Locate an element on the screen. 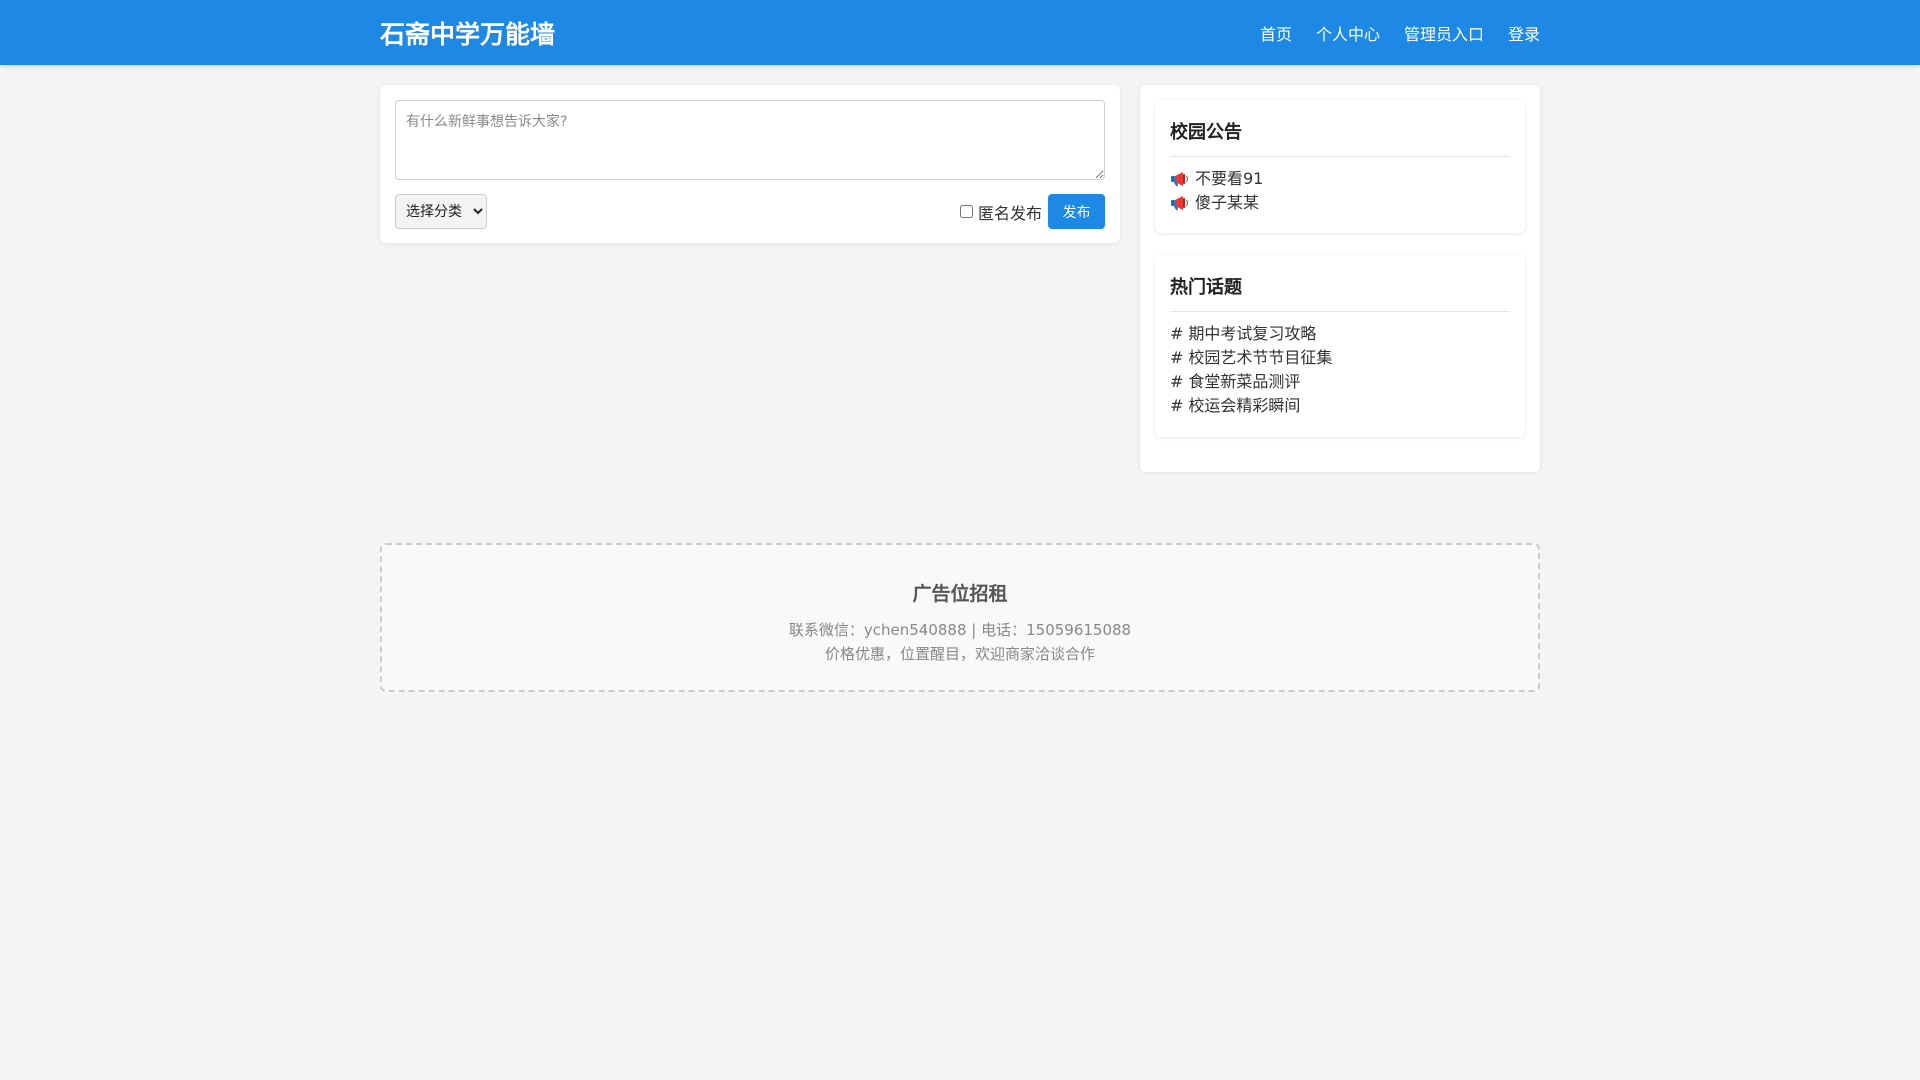 This screenshot has height=1080, width=1920. topic-text: 校园艺术节节目征集 is located at coordinates (1260, 357).